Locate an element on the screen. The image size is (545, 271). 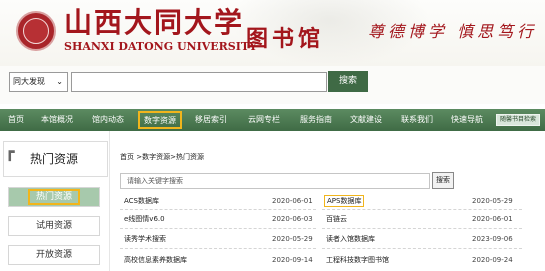
database-link: 读者入馆数据库 is located at coordinates (350, 239).